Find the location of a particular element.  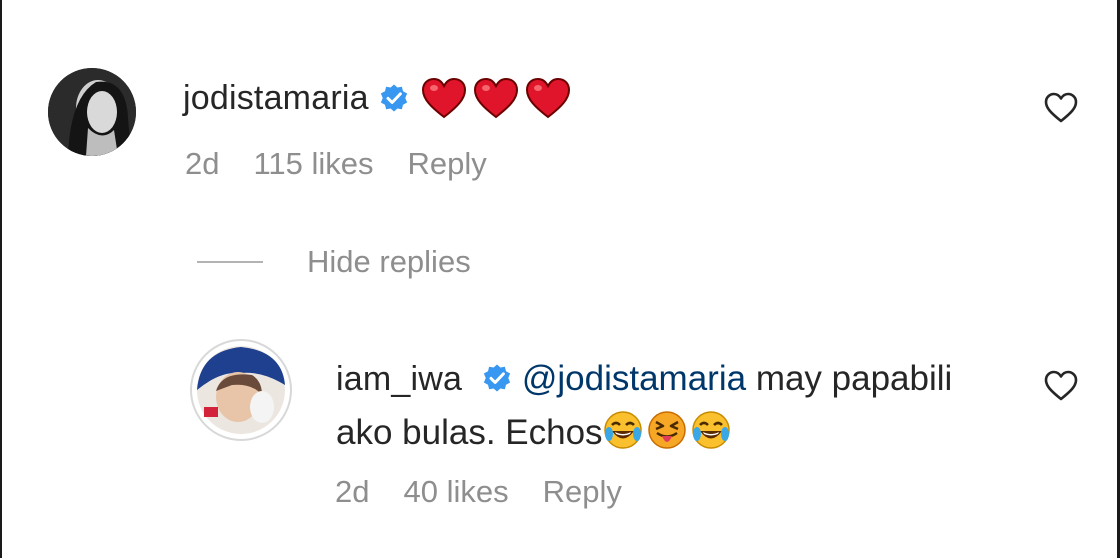

comment-reply-button: Reply is located at coordinates (447, 164).